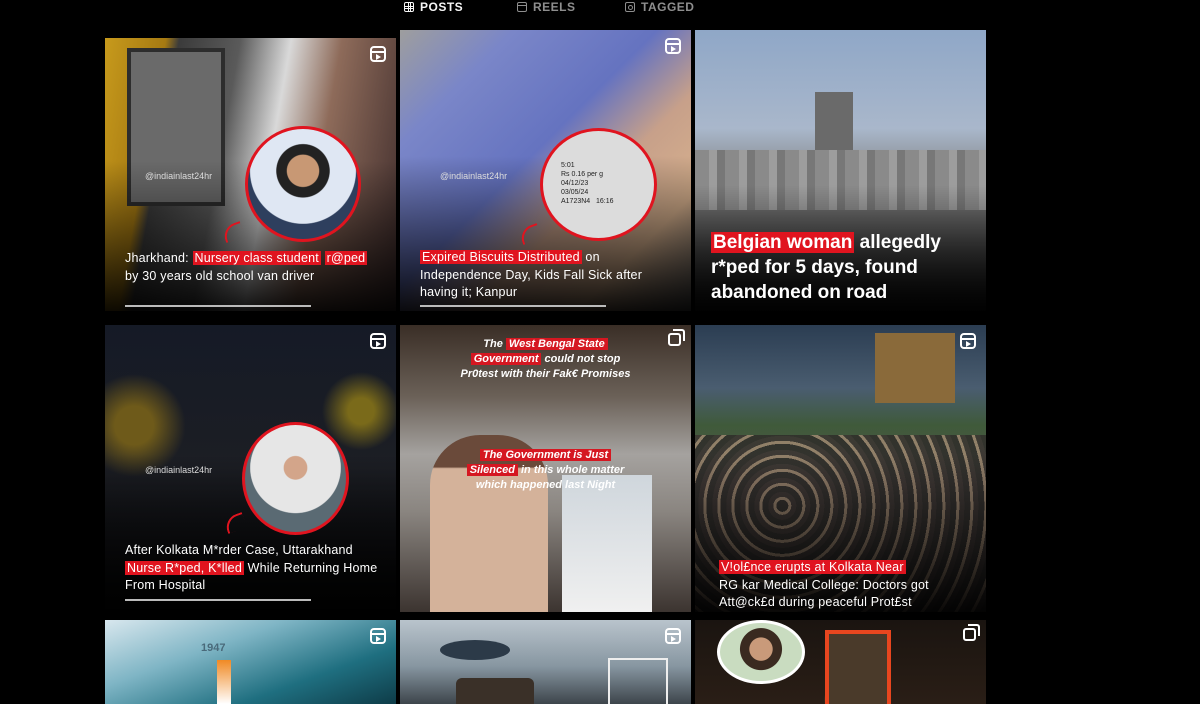 The height and width of the screenshot is (704, 1200). What do you see at coordinates (494, 344) in the screenshot?
I see `overlay-text: The` at bounding box center [494, 344].